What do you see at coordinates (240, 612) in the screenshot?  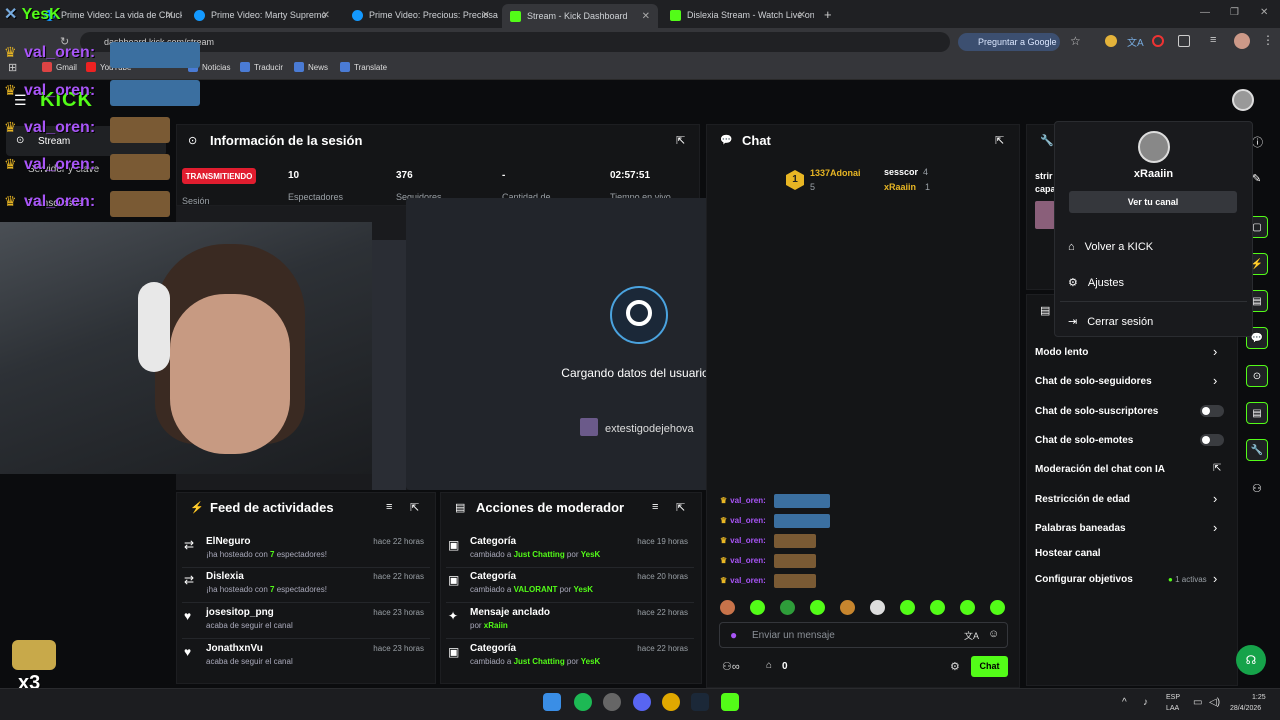 I see `feed-user: josesitop_png` at bounding box center [240, 612].